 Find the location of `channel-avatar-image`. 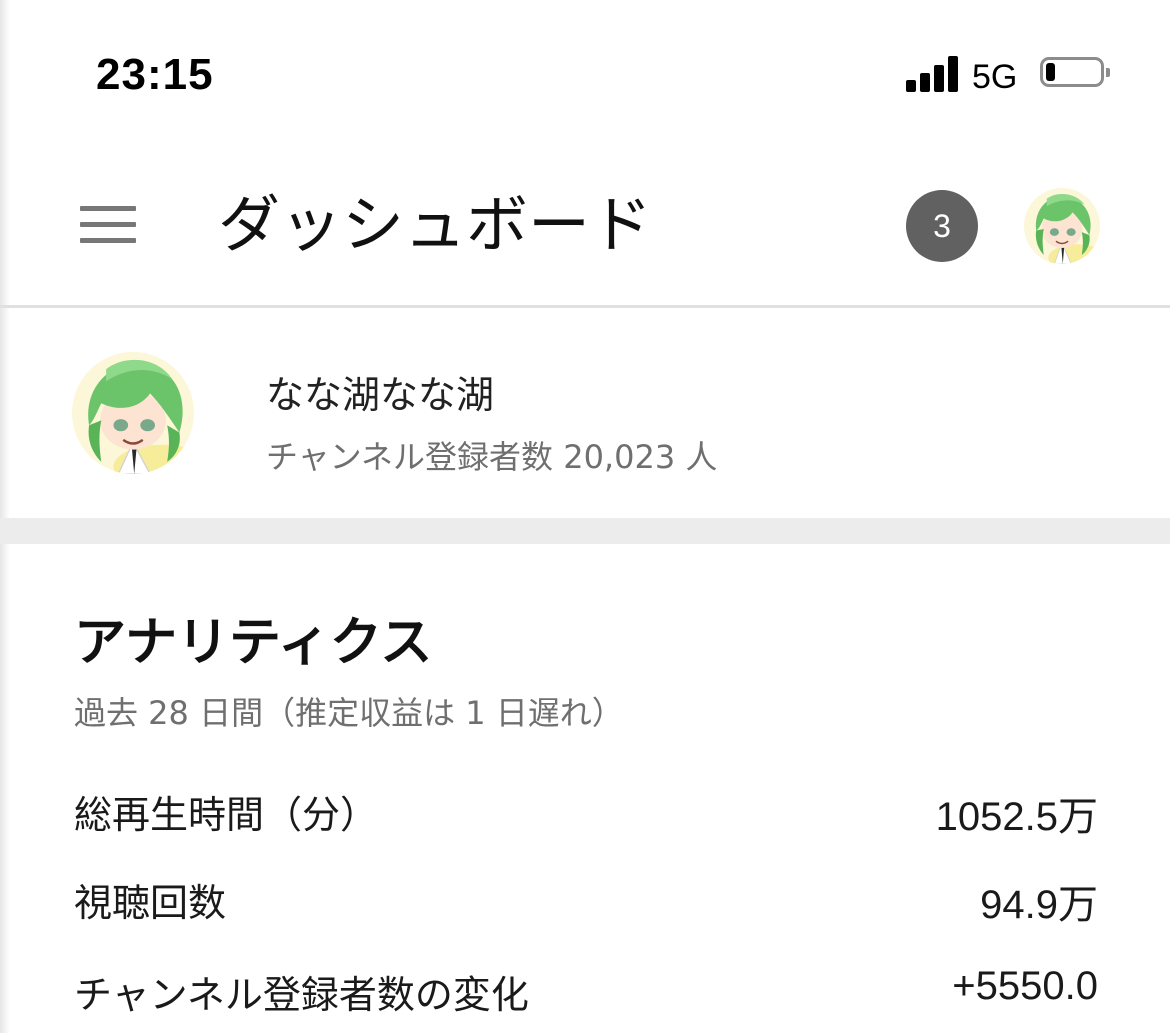

channel-avatar-image is located at coordinates (133, 413).